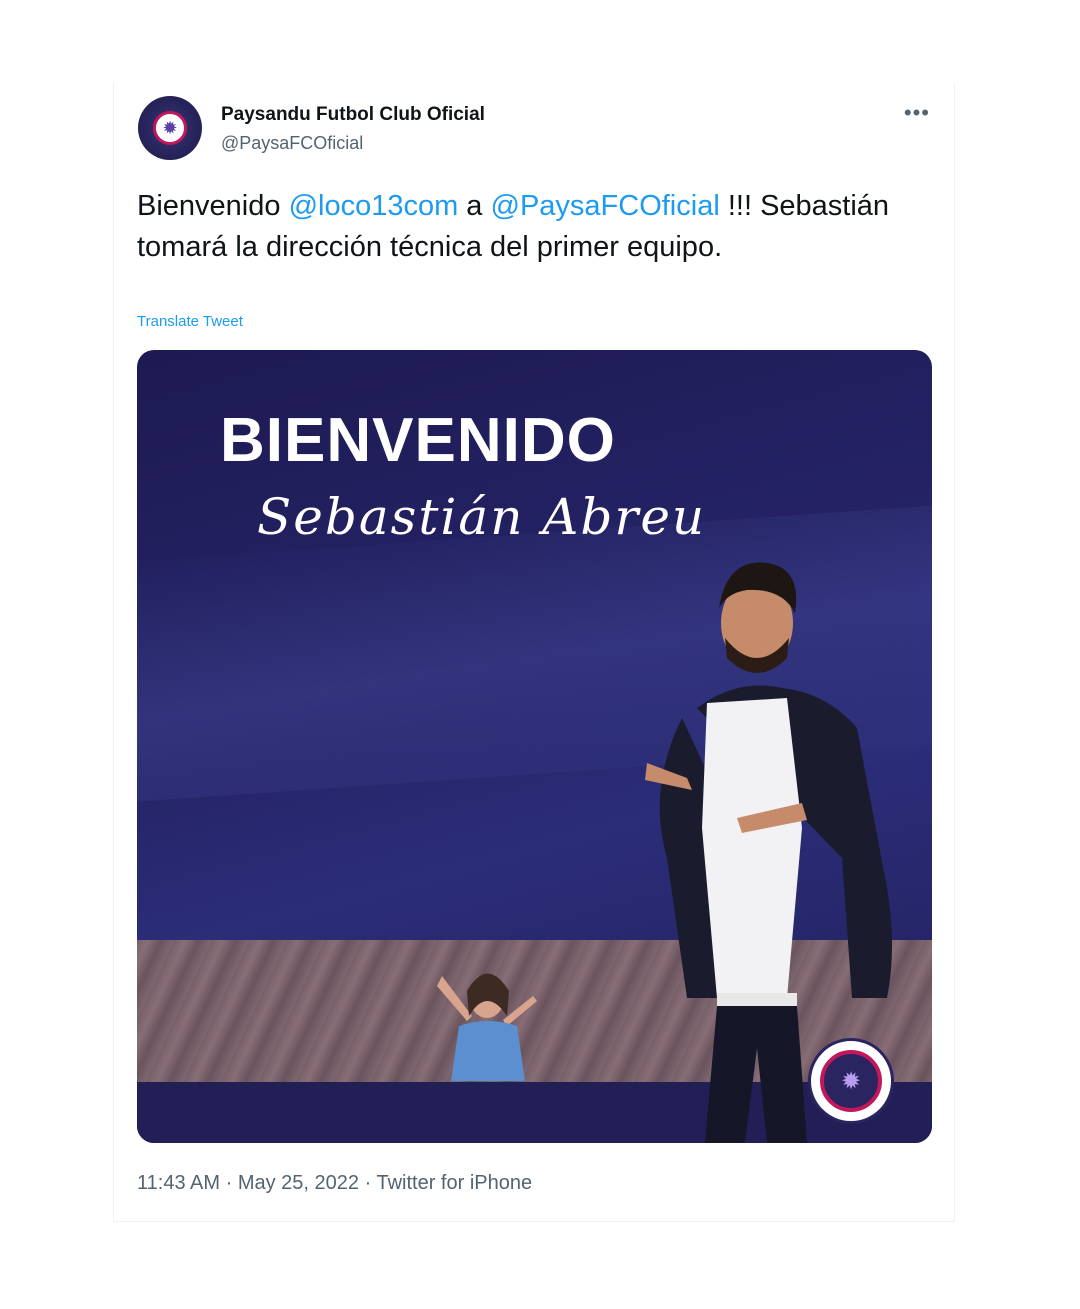 Image resolution: width=1080 pixels, height=1309 pixels. Describe the element at coordinates (292, 143) in the screenshot. I see `author-handle: @PaysaFCOficial` at that location.